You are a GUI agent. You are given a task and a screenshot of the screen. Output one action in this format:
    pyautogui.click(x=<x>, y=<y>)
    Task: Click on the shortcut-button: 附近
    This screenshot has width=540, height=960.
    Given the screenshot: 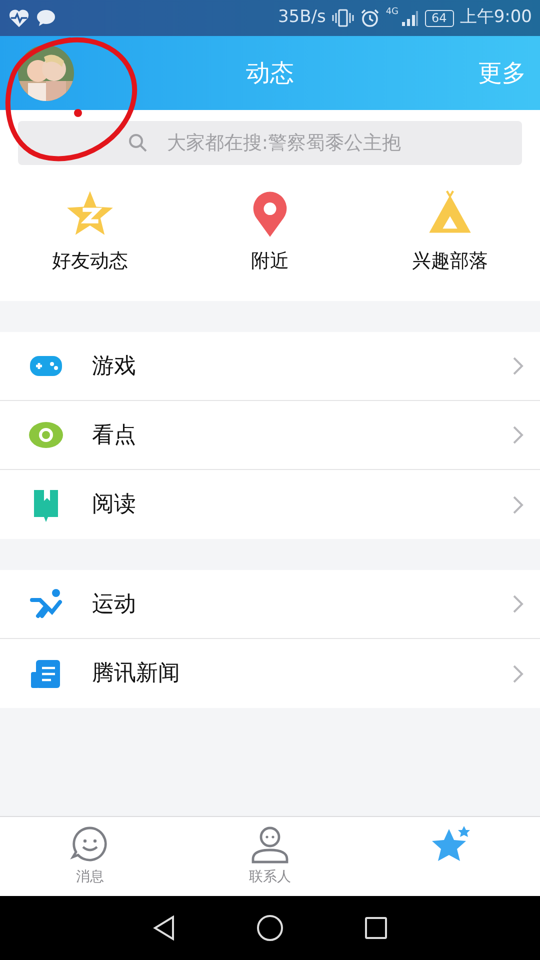 What is the action you would take?
    pyautogui.click(x=270, y=245)
    